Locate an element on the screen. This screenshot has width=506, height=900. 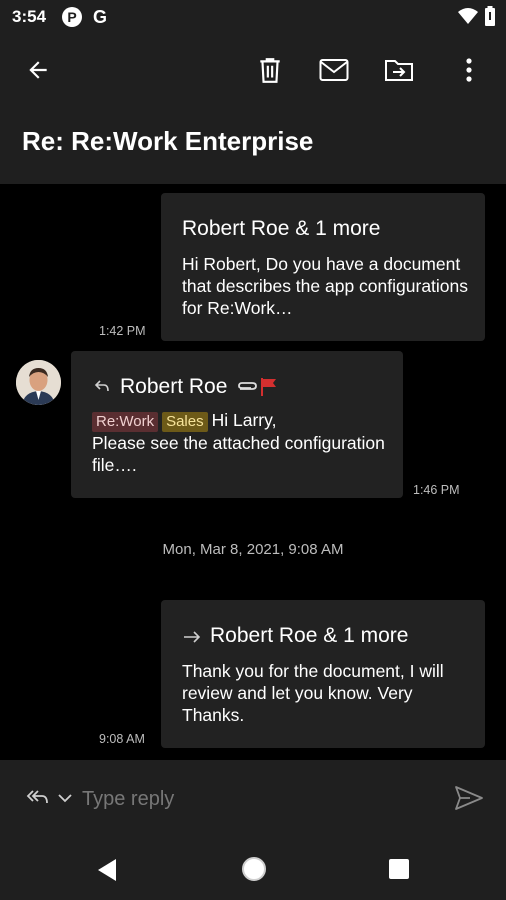
reply-type-selector is located at coordinates (51, 799).